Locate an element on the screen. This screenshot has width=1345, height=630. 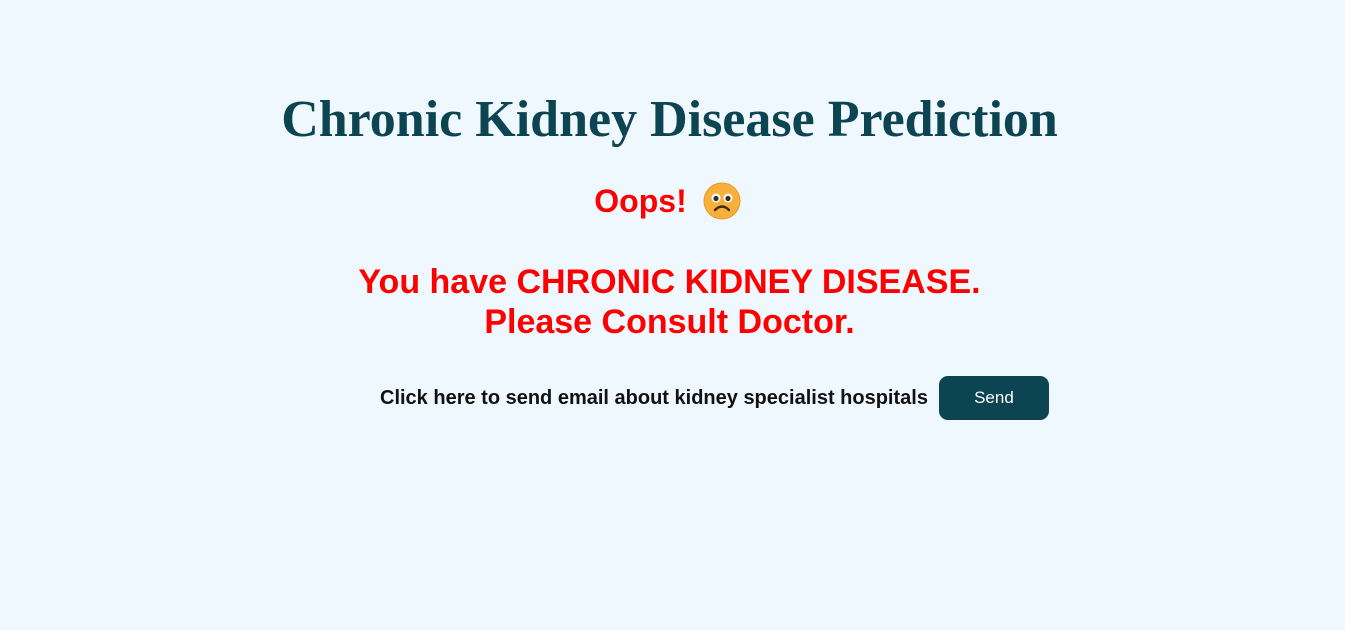
advice-line: Please Consult Doctor. is located at coordinates (669, 322).